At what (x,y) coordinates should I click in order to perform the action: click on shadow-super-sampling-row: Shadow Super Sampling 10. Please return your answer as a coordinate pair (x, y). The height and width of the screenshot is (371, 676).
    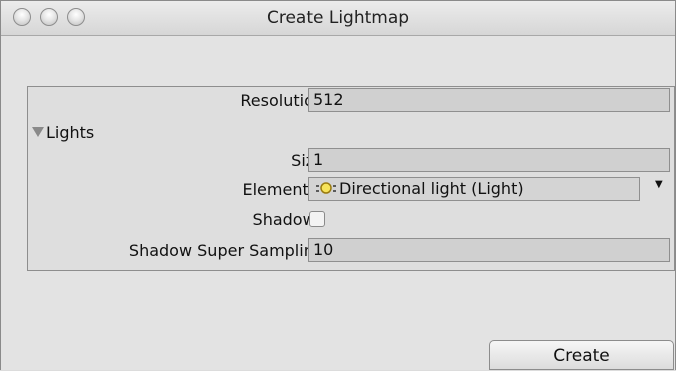
    Looking at the image, I should click on (351, 251).